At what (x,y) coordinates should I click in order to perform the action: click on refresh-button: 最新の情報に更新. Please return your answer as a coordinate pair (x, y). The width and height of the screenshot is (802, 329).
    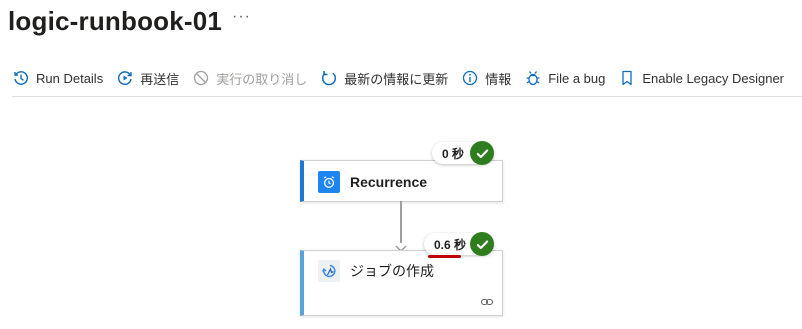
    Looking at the image, I should click on (384, 78).